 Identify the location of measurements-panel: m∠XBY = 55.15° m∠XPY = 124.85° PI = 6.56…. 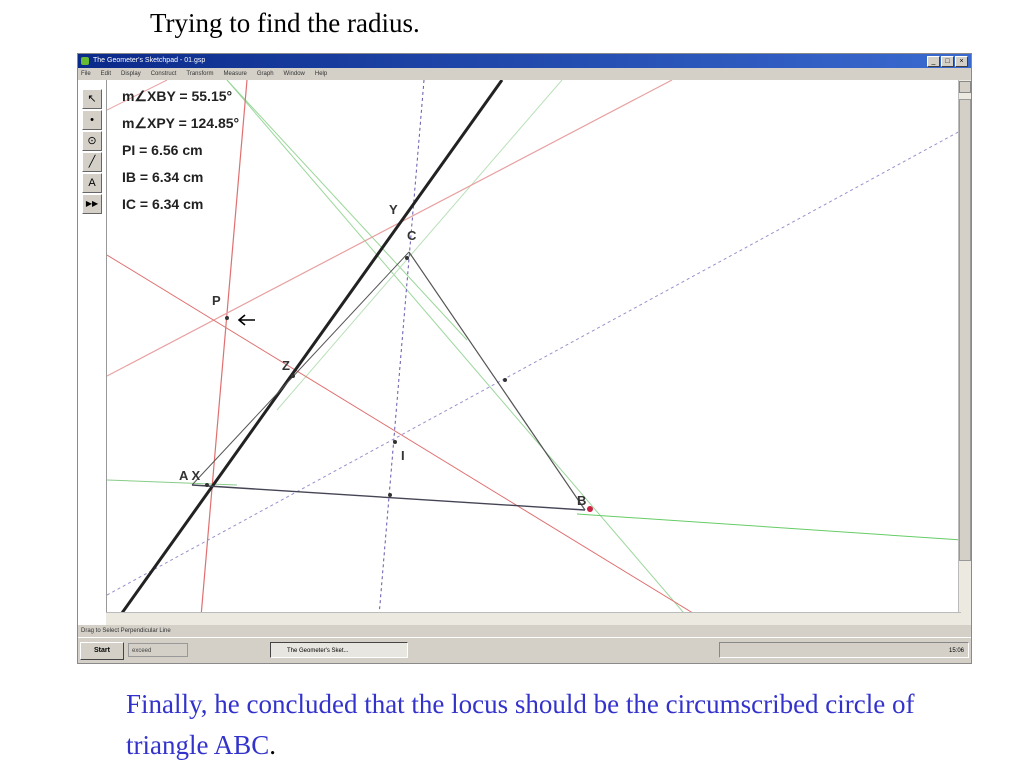
(180, 150).